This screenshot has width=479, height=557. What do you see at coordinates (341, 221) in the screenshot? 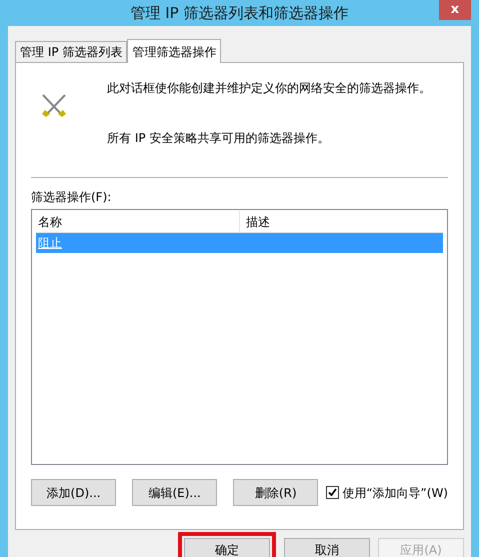
I see `column-header: 描述` at bounding box center [341, 221].